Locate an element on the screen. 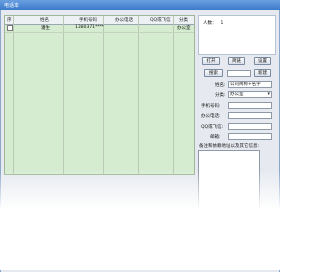 The height and width of the screenshot is (272, 320). qq-input is located at coordinates (250, 126).